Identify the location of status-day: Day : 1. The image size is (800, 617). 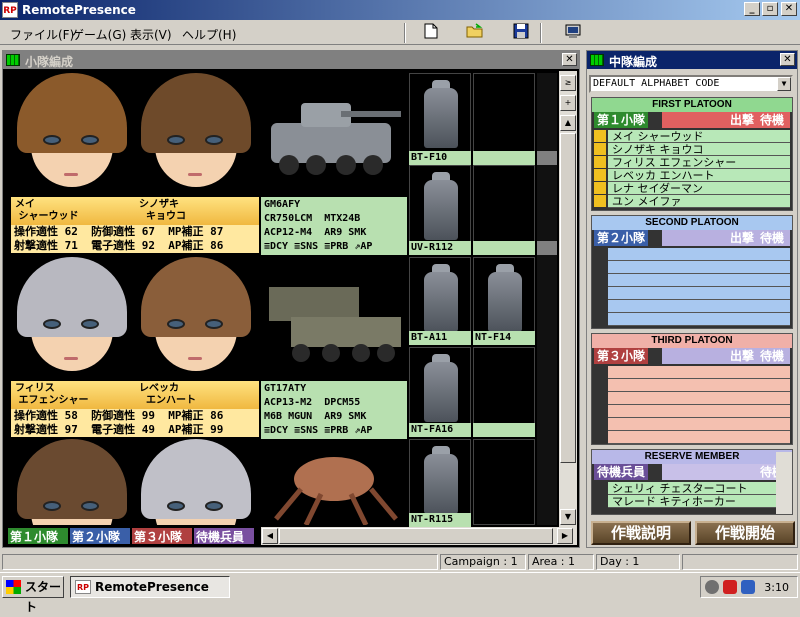
(638, 562).